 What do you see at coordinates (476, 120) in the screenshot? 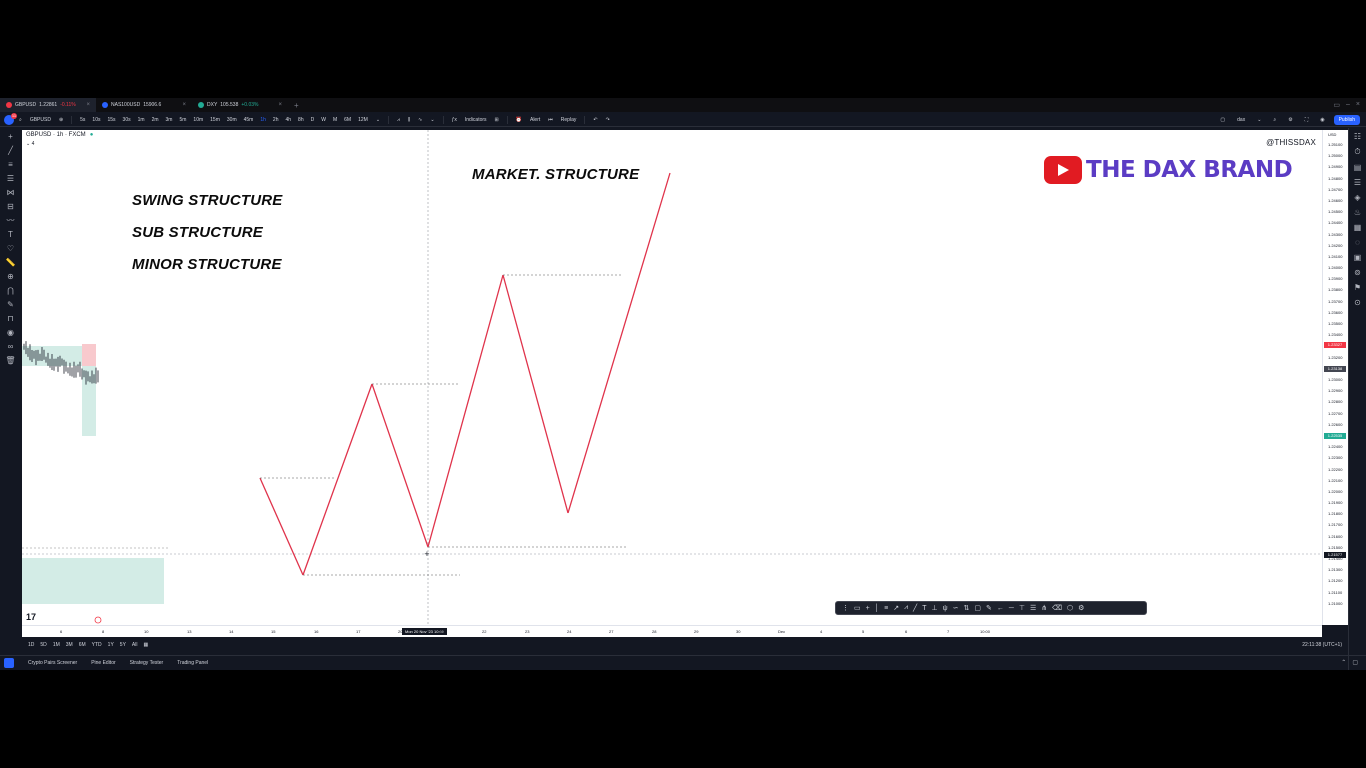
I see `indicators-button: Indicators` at bounding box center [476, 120].